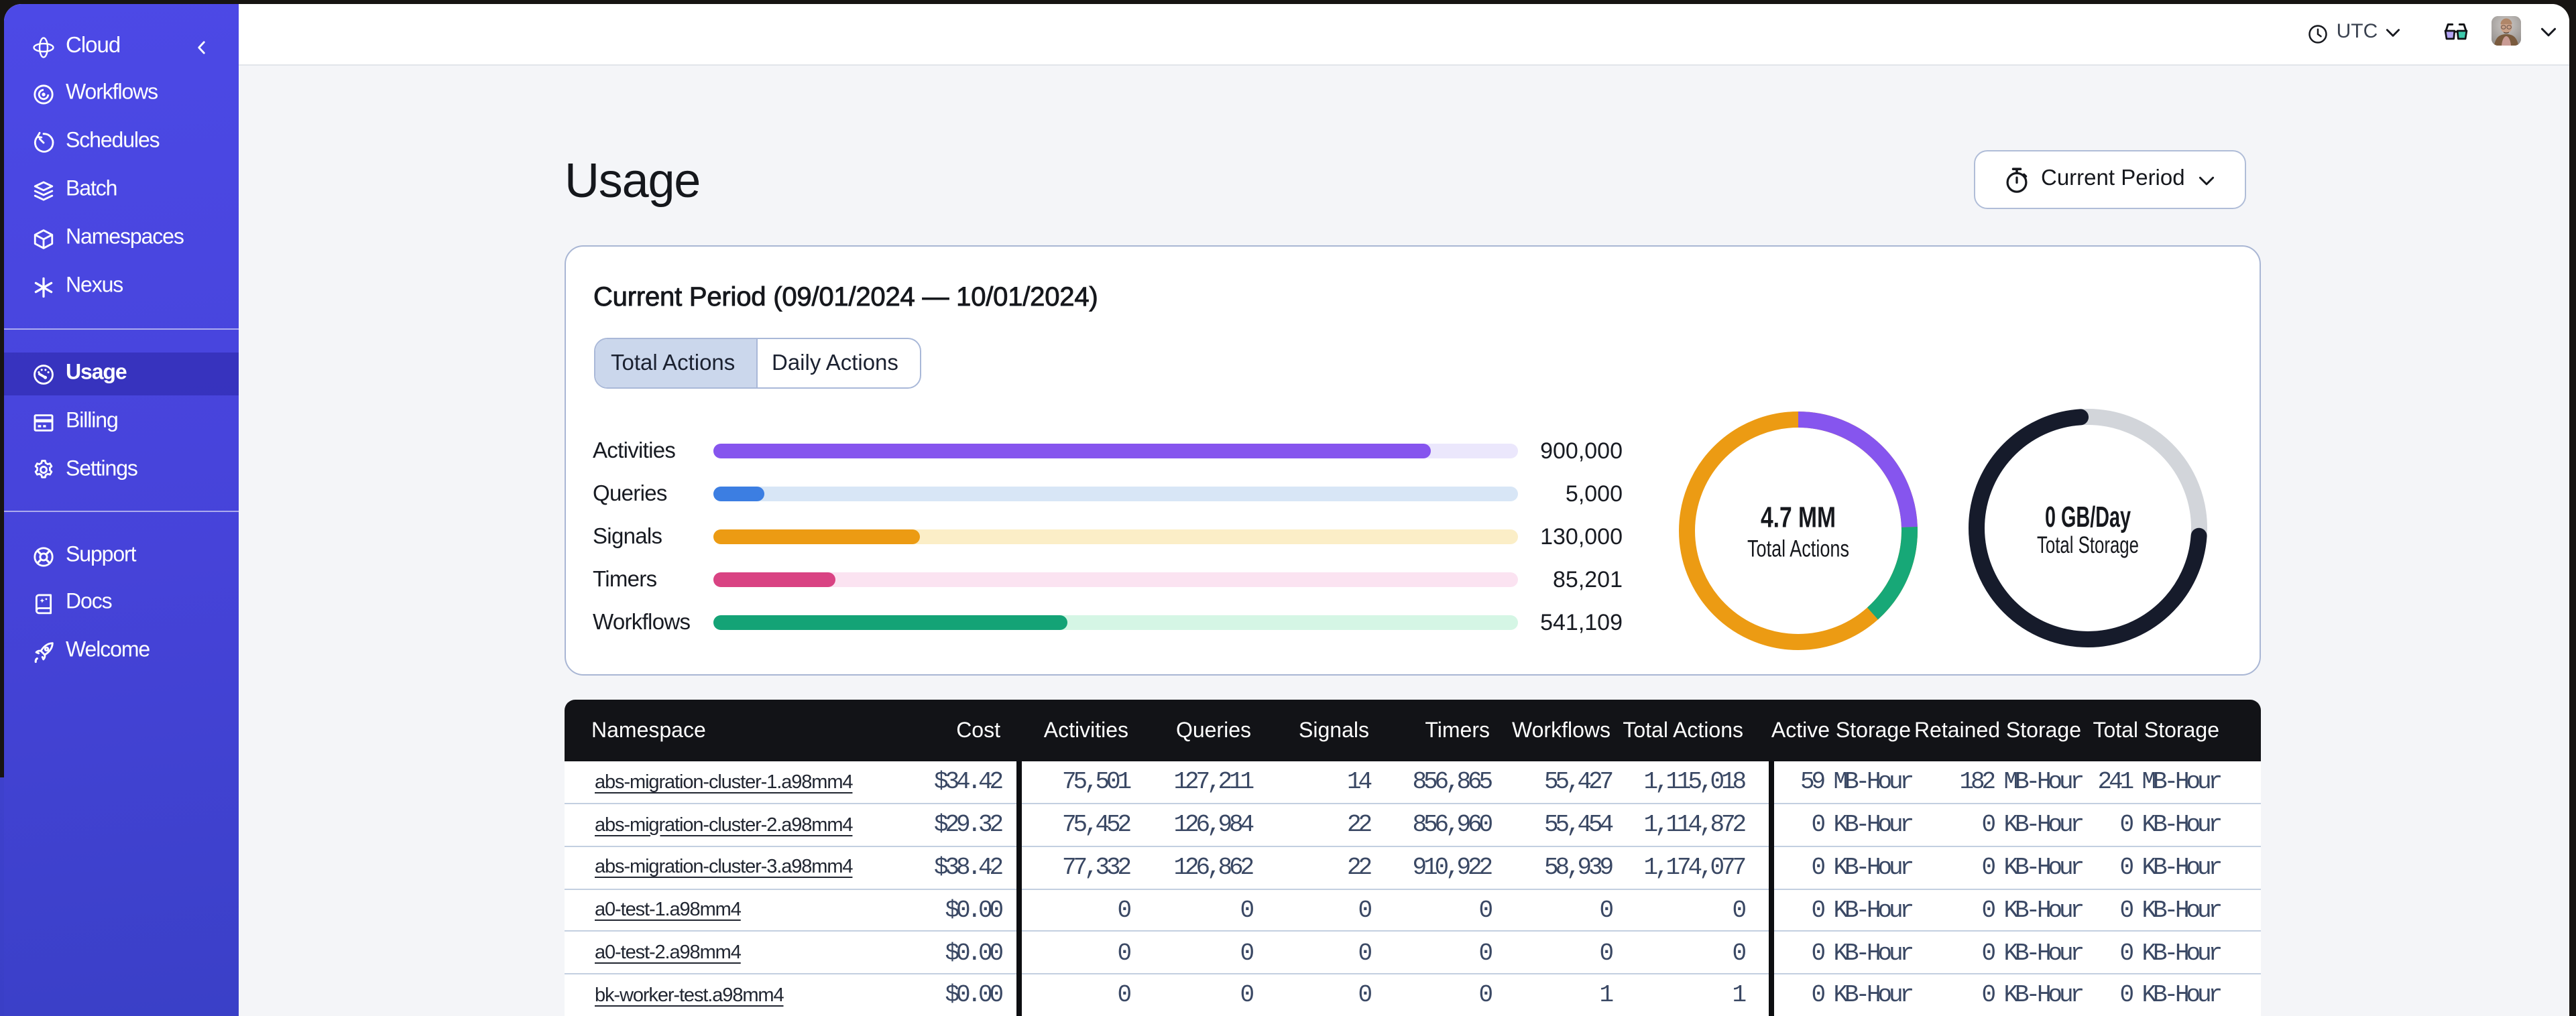 The width and height of the screenshot is (2576, 1016). I want to click on svg-text: Total Actions, so click(1798, 548).